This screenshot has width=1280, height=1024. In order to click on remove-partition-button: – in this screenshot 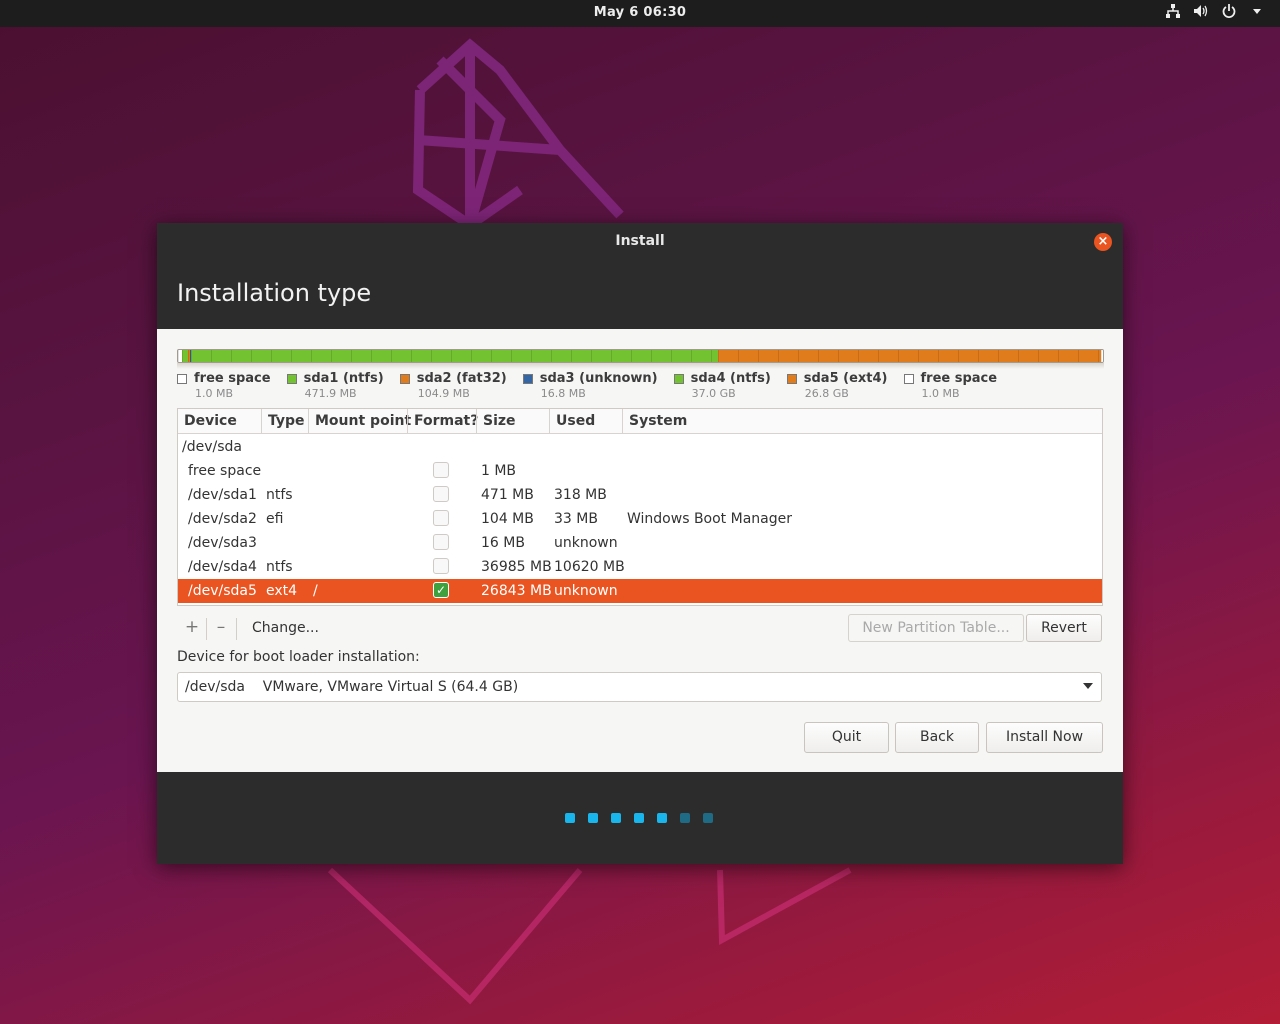, I will do `click(221, 628)`.